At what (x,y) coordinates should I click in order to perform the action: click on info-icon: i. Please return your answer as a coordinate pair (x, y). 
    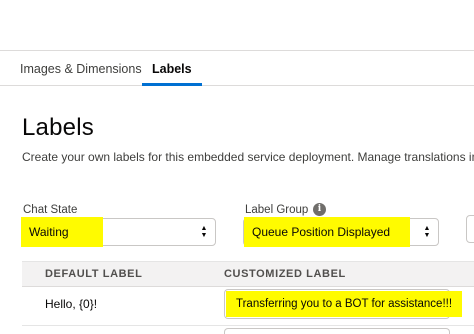
    Looking at the image, I should click on (319, 209).